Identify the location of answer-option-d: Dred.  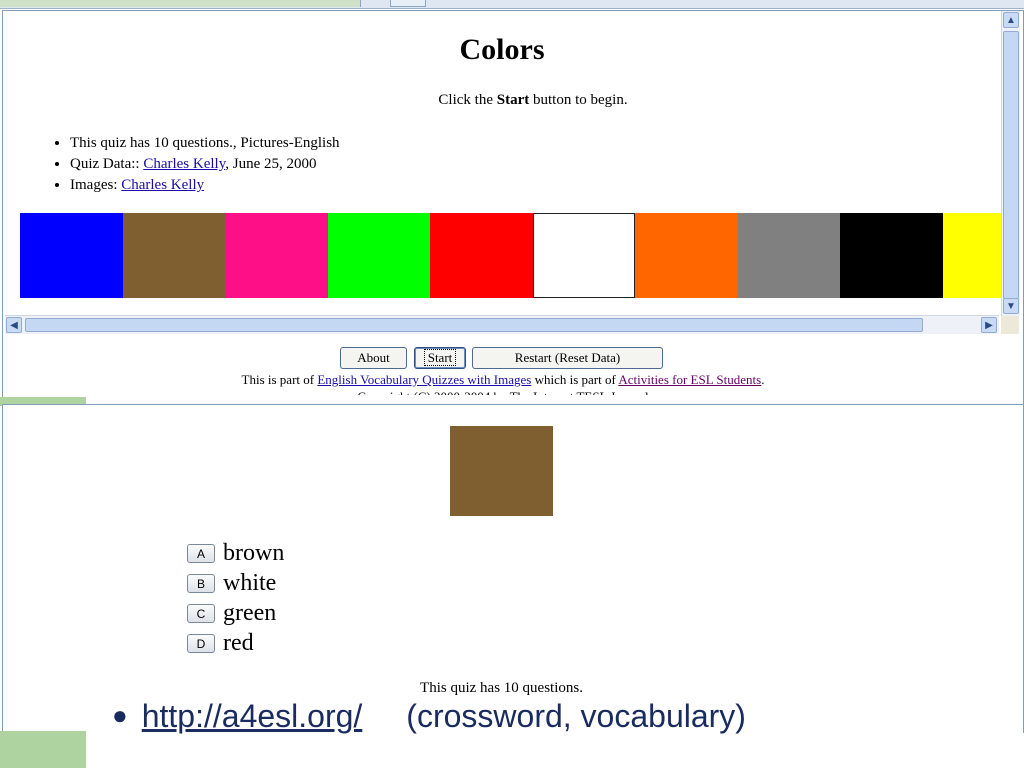
(235, 643).